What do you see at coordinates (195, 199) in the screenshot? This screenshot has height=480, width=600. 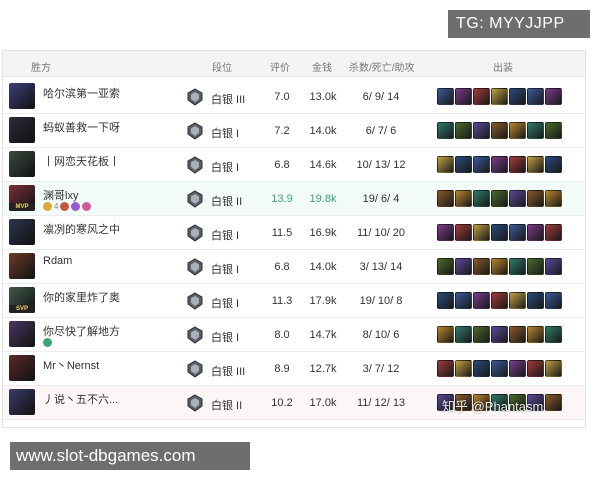 I see `rank-emblem-icon` at bounding box center [195, 199].